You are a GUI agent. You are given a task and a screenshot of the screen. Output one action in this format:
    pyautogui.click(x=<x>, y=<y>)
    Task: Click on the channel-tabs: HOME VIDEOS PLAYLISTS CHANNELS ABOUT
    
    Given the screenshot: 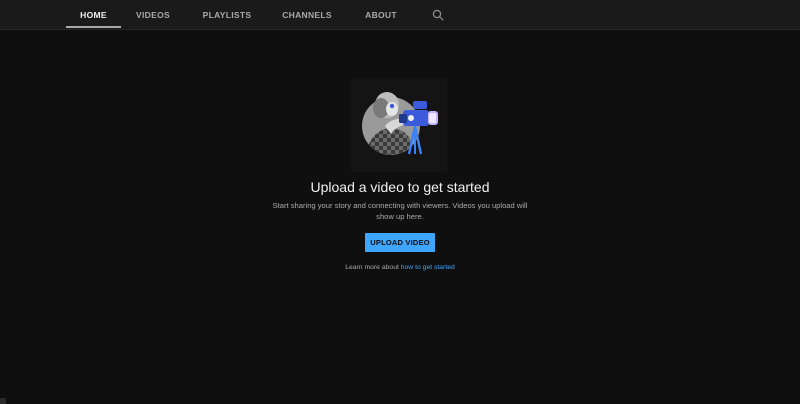 What is the action you would take?
    pyautogui.click(x=259, y=14)
    